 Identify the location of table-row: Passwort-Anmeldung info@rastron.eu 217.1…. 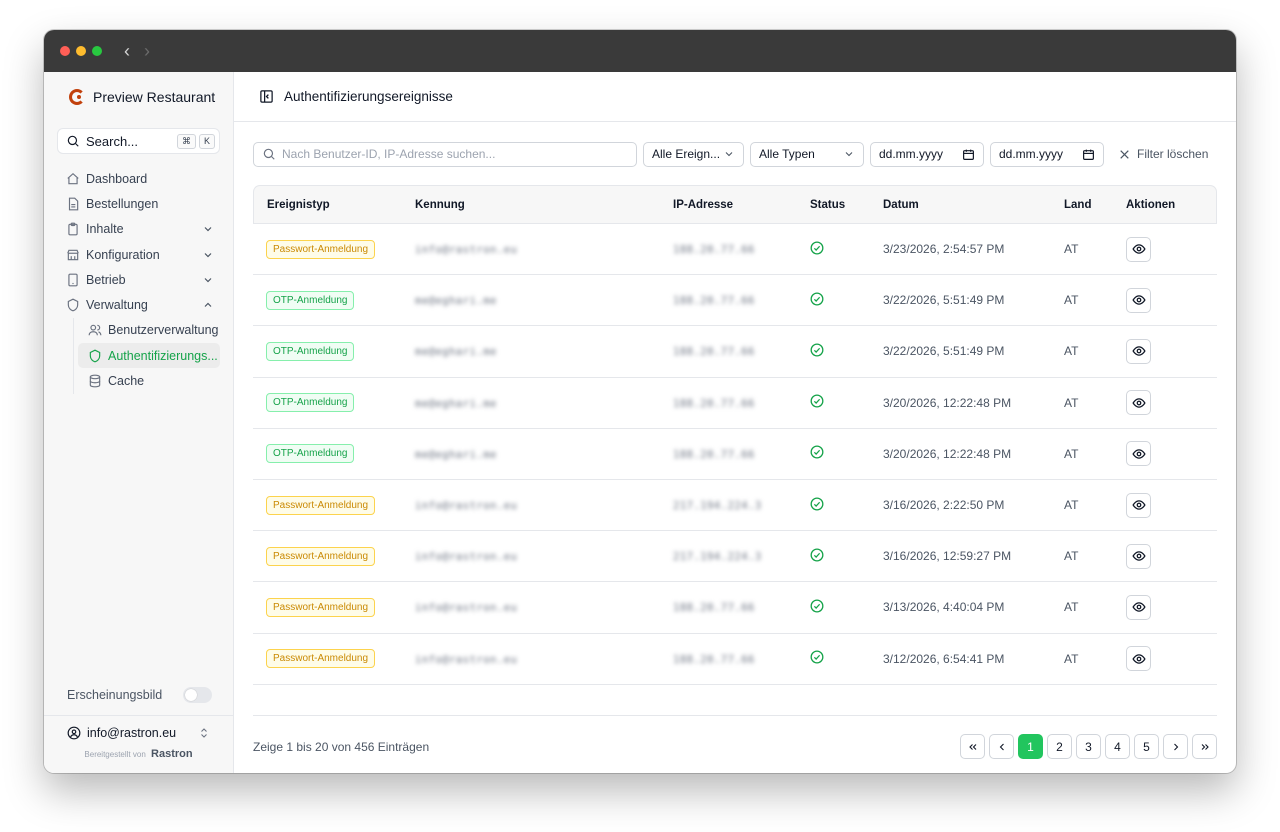
(735, 506).